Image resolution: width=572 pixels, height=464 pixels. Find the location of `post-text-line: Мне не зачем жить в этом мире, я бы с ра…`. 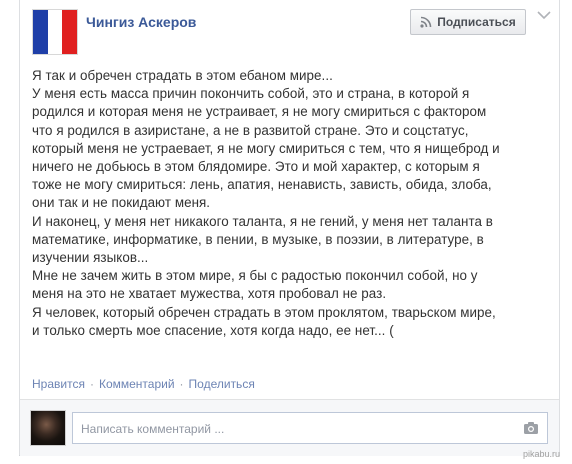

post-text-line: Мне не зачем жить в этом мире, я бы с ра… is located at coordinates (255, 276).